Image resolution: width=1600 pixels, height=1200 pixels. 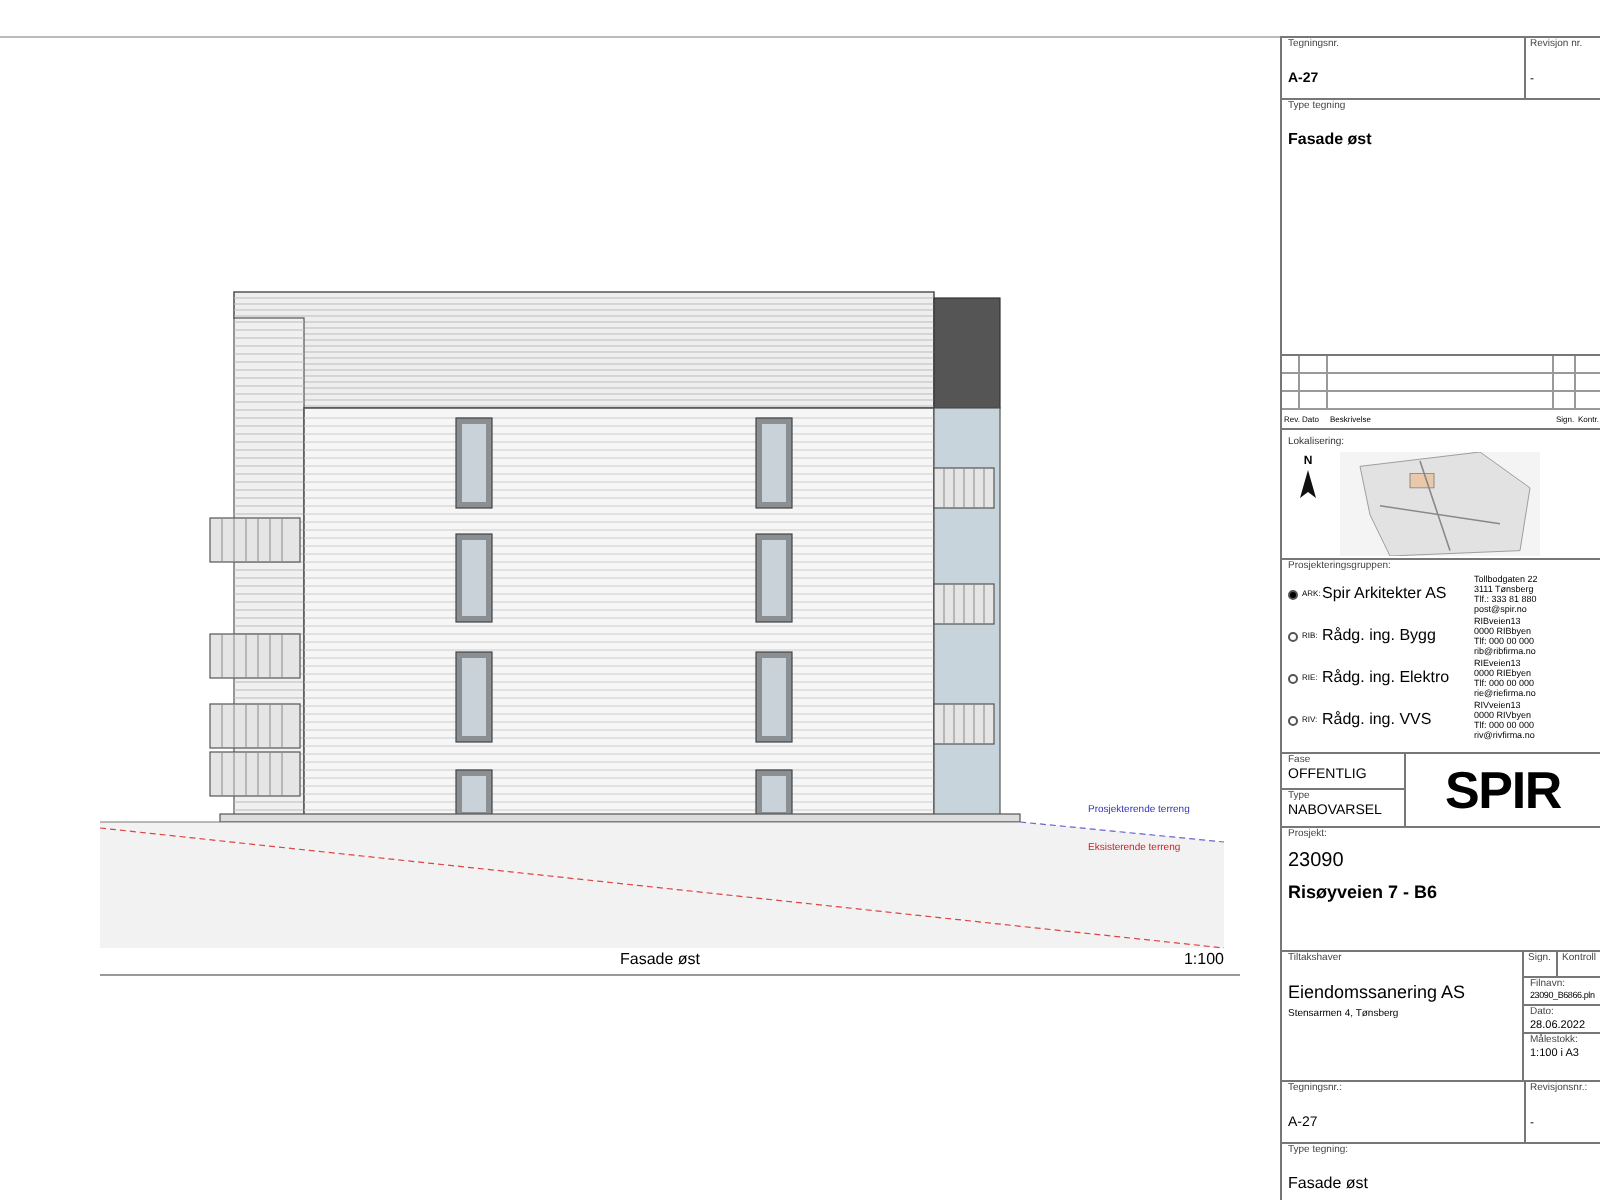 I want to click on company-logo: SPIR, so click(x=1503, y=790).